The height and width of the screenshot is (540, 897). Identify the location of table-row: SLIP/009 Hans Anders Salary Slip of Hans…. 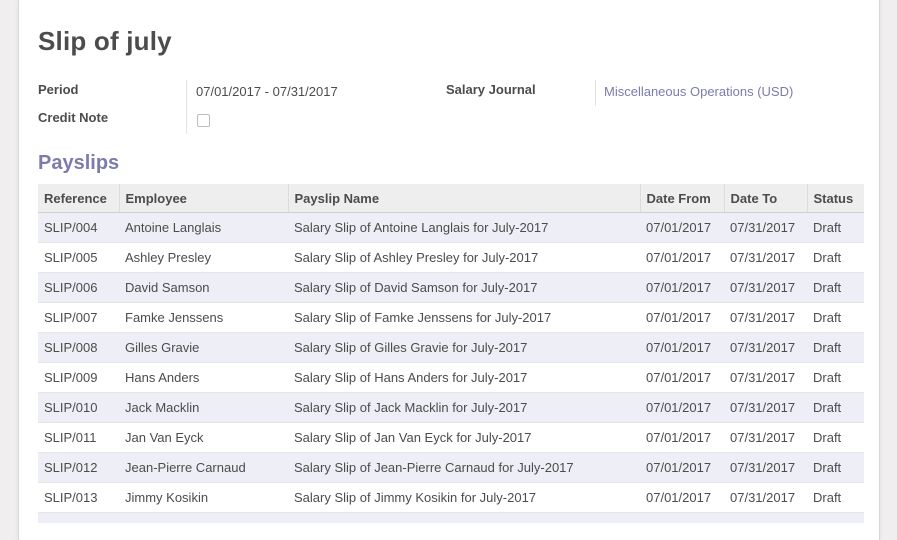
(451, 377).